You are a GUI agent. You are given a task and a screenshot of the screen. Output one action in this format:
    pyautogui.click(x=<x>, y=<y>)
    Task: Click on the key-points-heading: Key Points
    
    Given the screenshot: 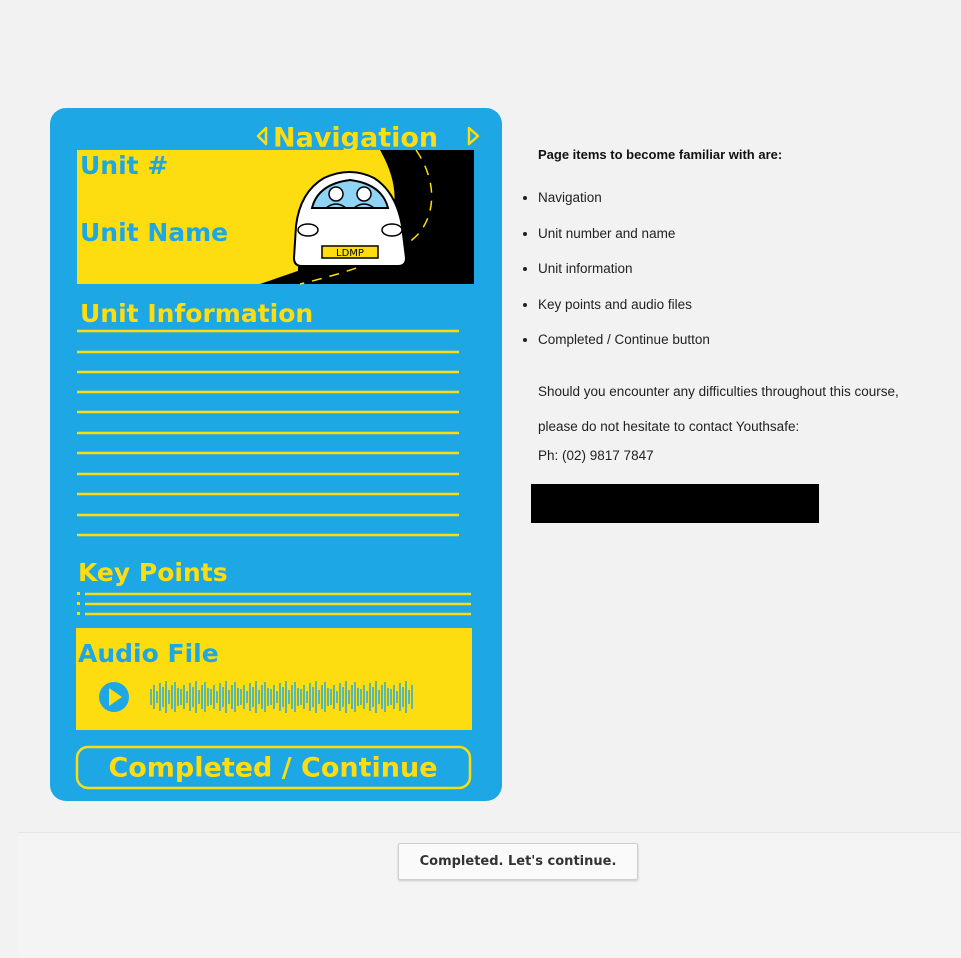 What is the action you would take?
    pyautogui.click(x=153, y=572)
    